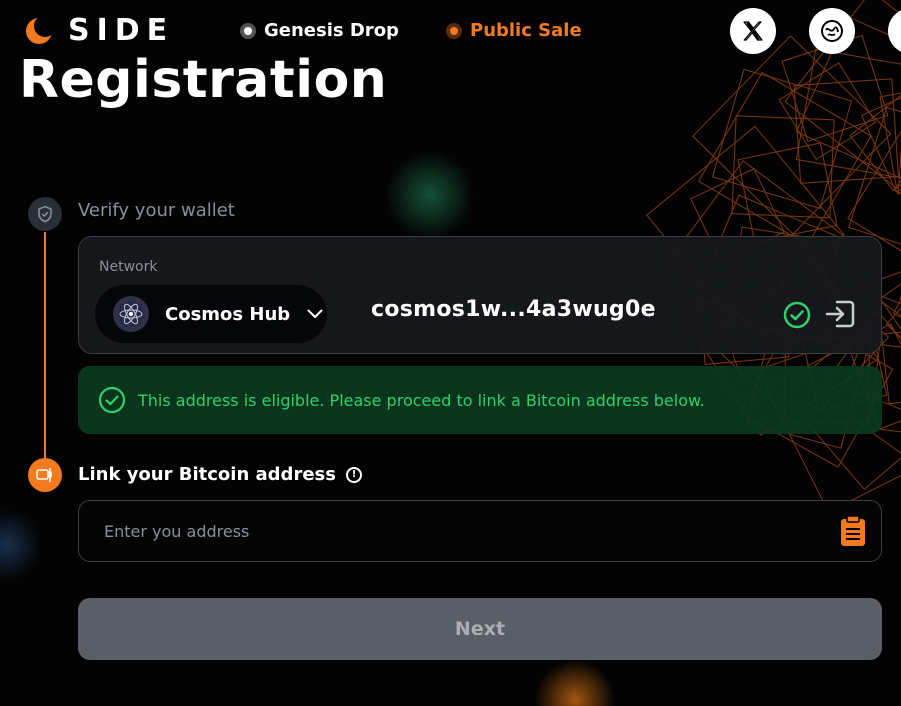  I want to click on page-title: Registration, so click(203, 80).